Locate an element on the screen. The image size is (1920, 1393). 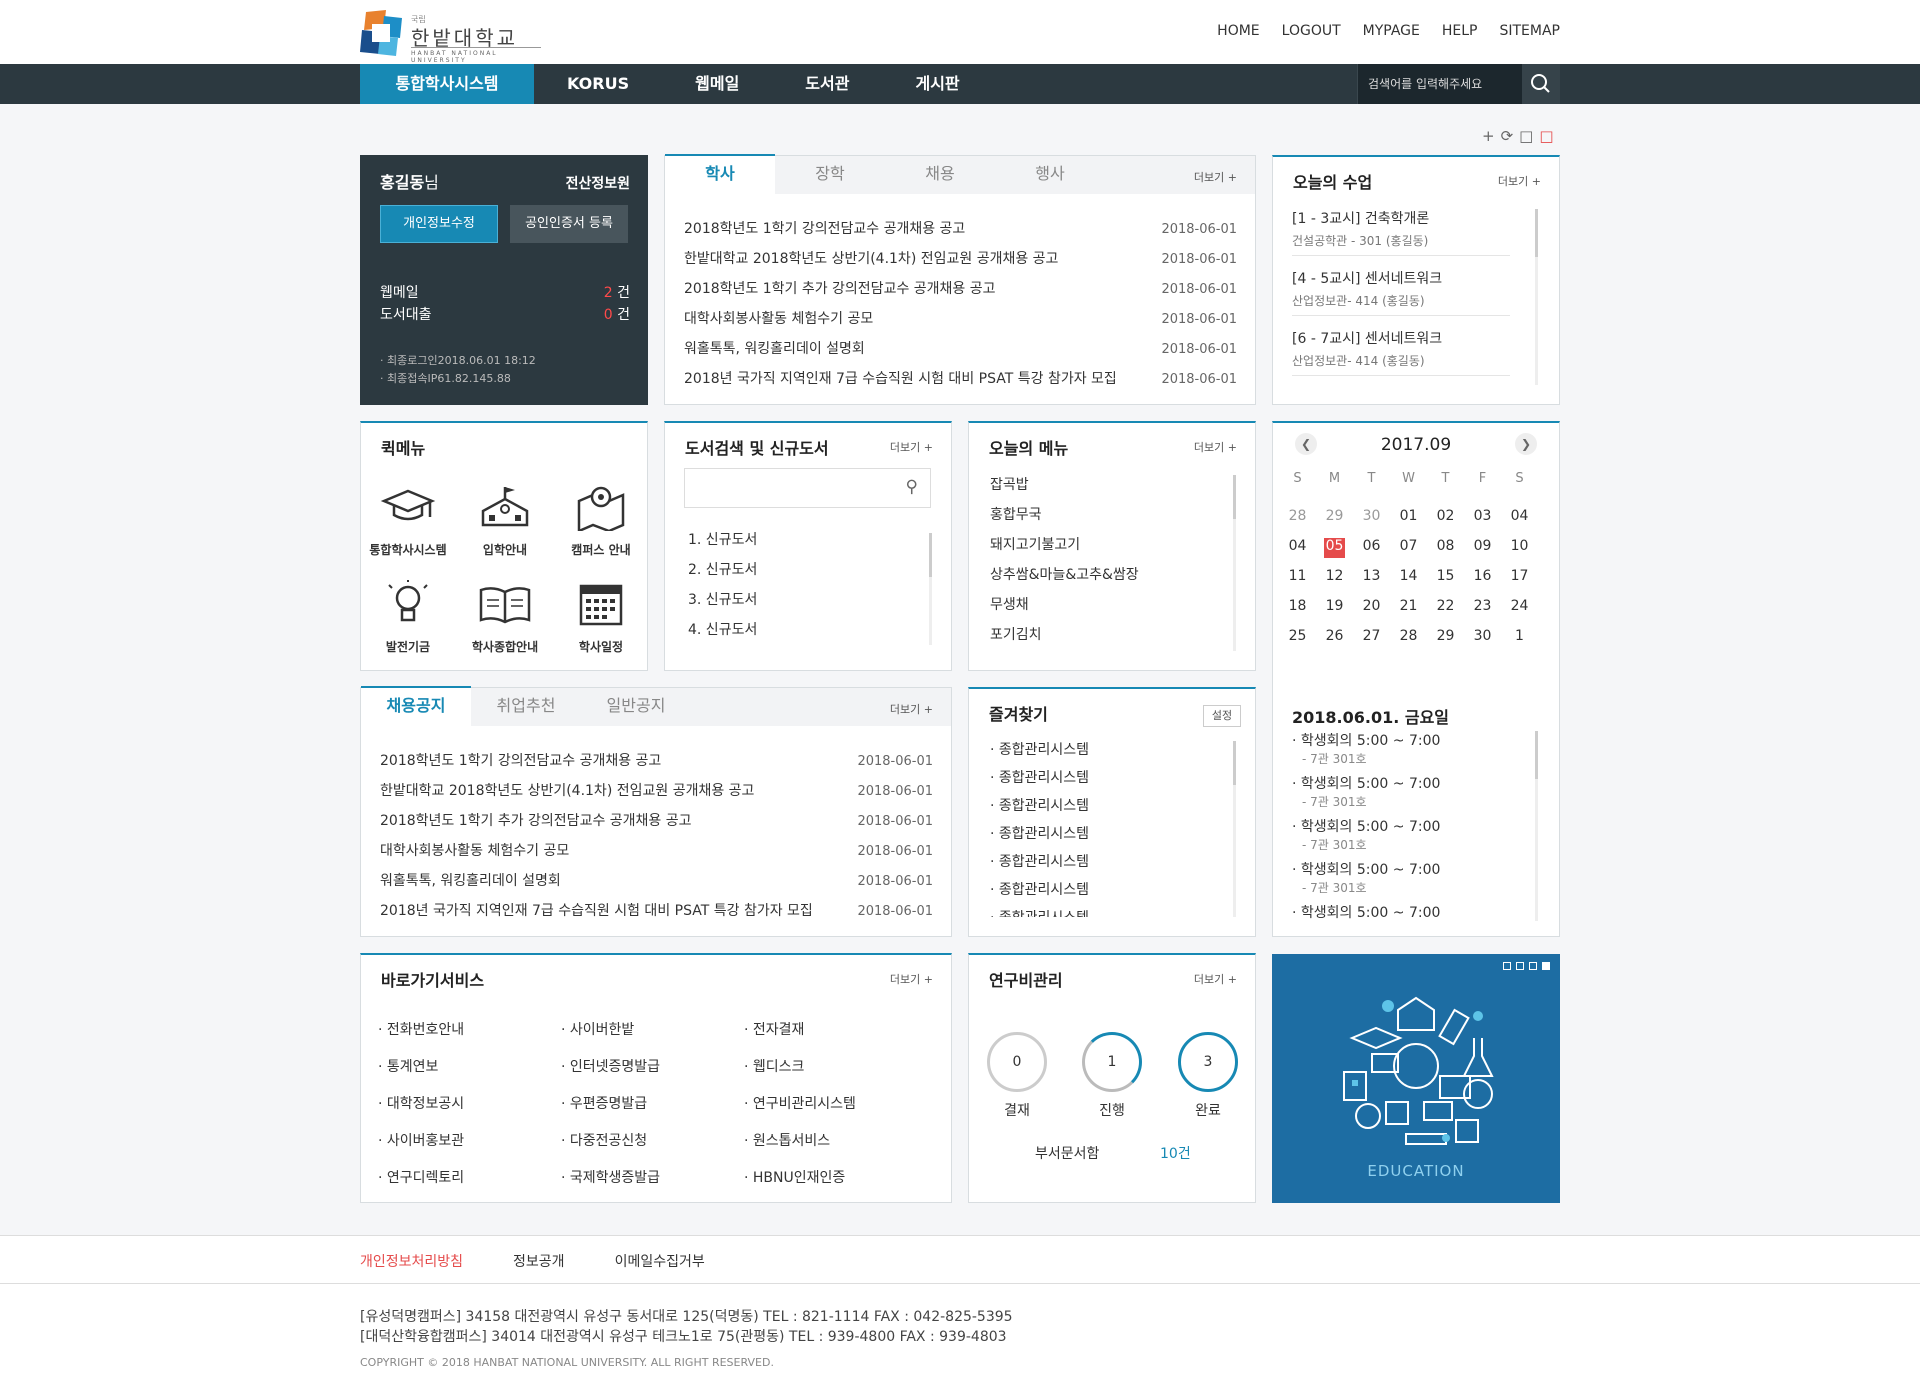
calendar-day: 10 is located at coordinates (1519, 546).